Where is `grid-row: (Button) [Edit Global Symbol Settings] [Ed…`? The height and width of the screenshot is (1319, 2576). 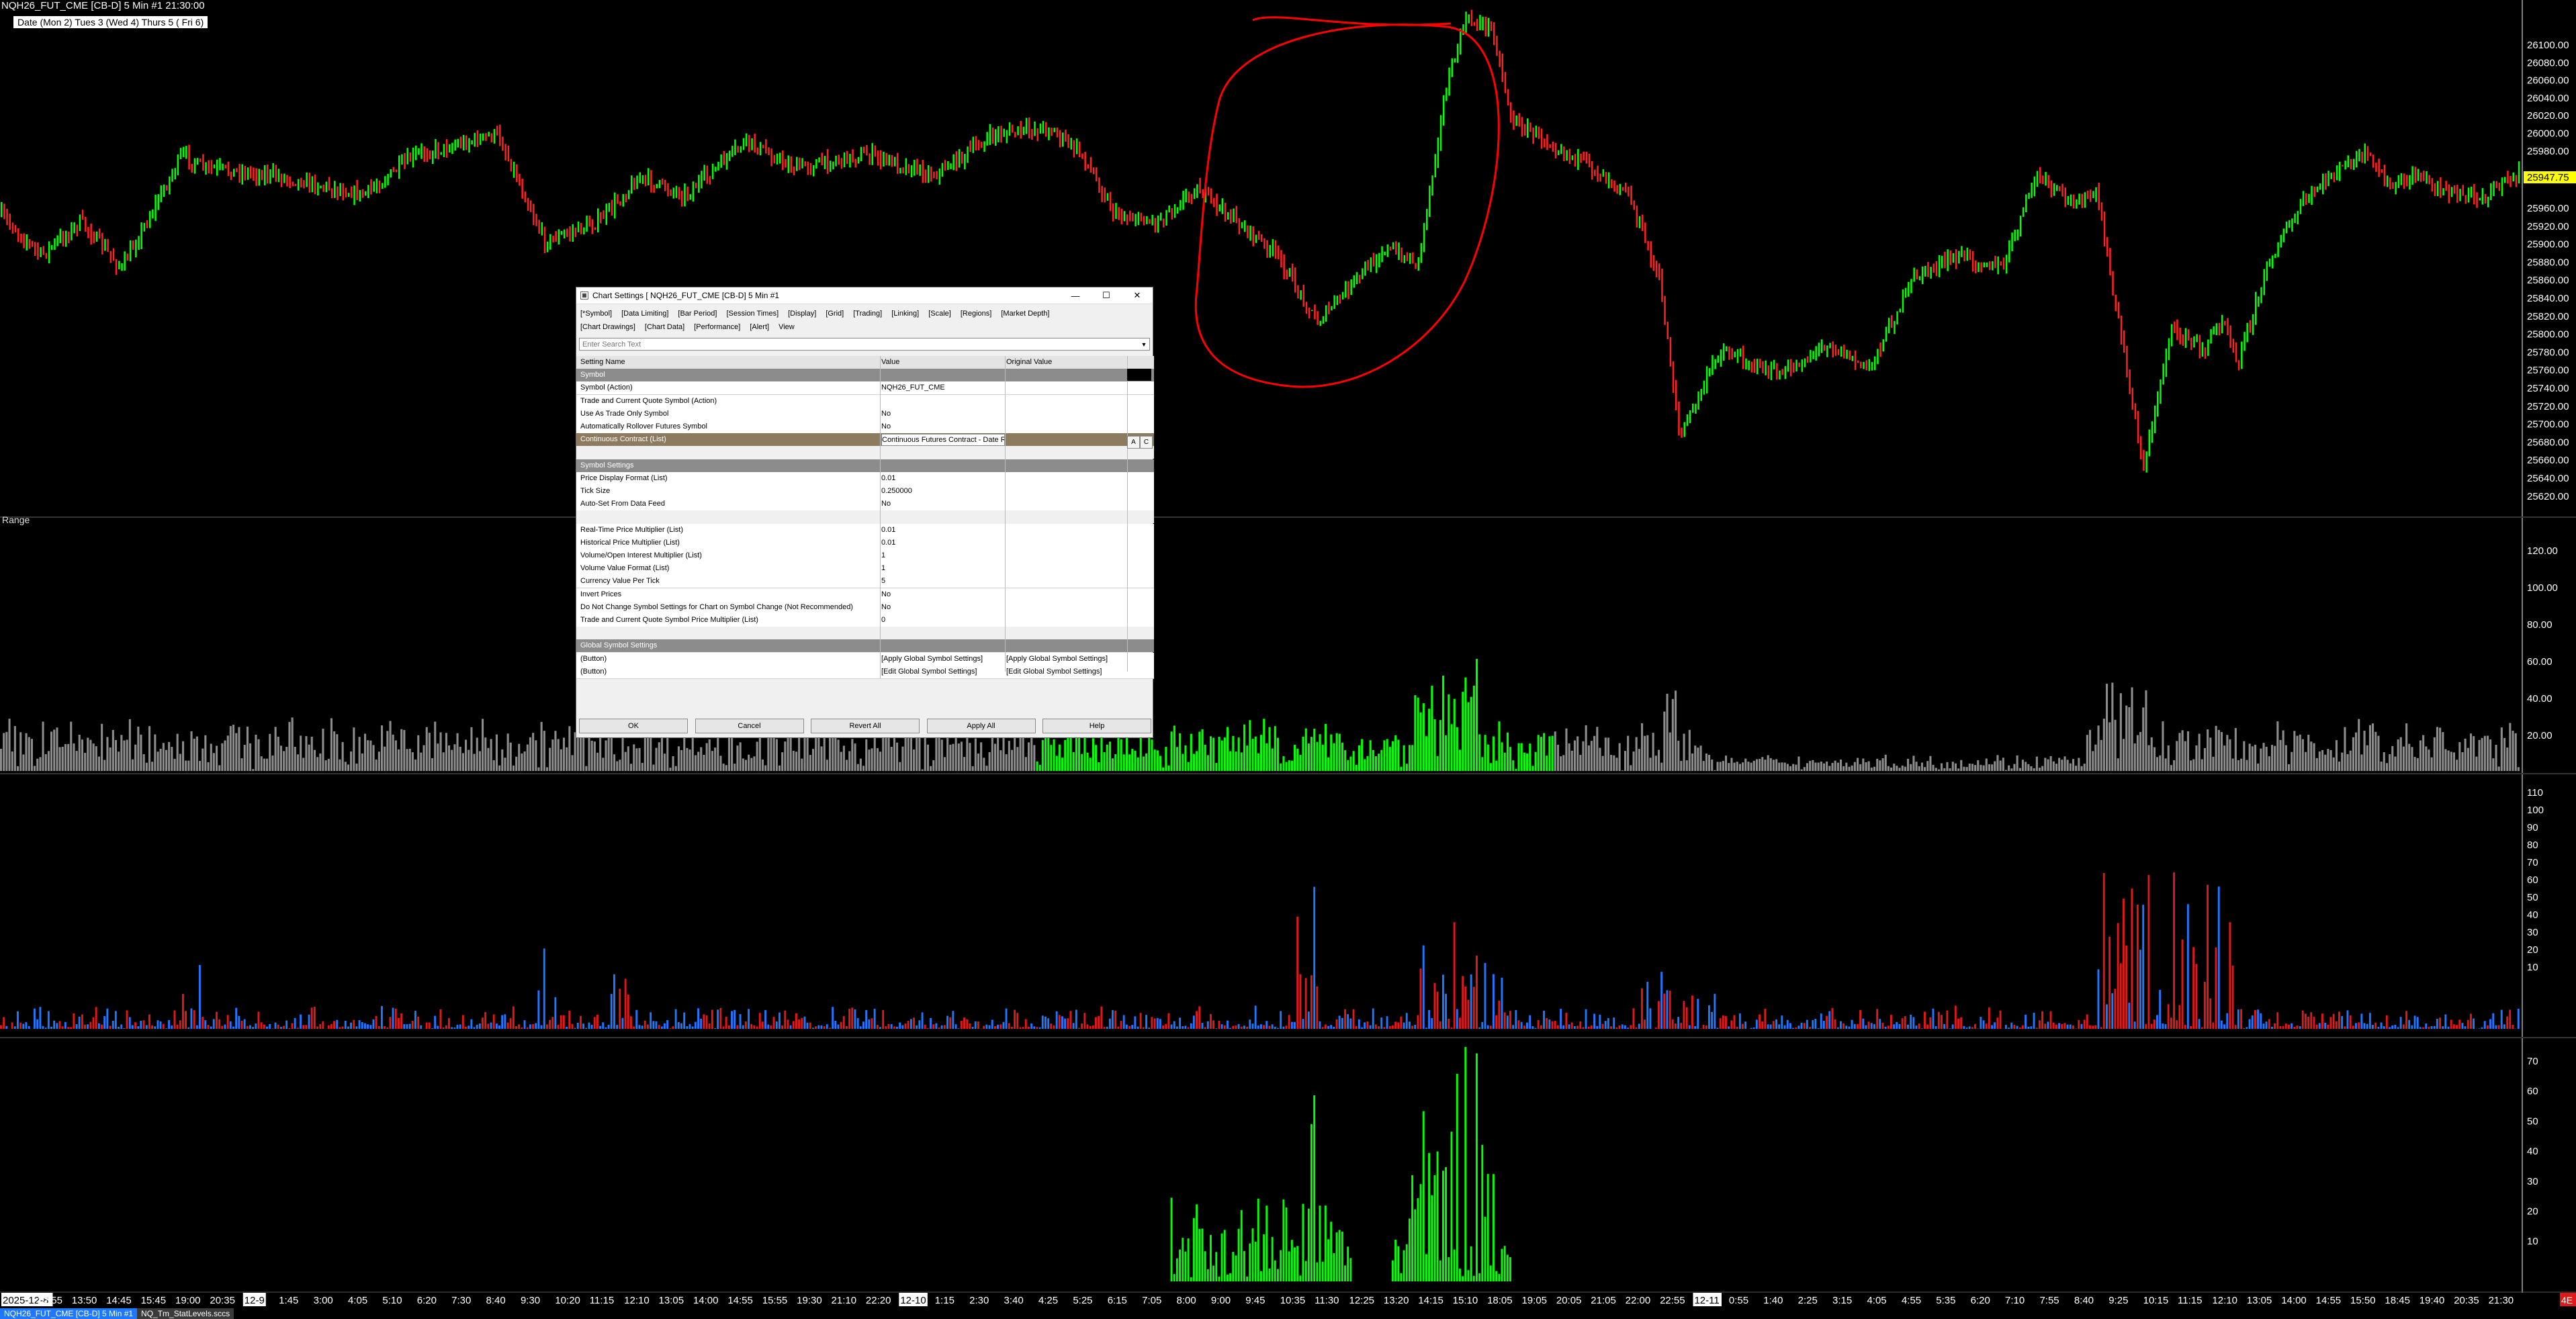
grid-row: (Button) [Edit Global Symbol Settings] [Ed… is located at coordinates (865, 672).